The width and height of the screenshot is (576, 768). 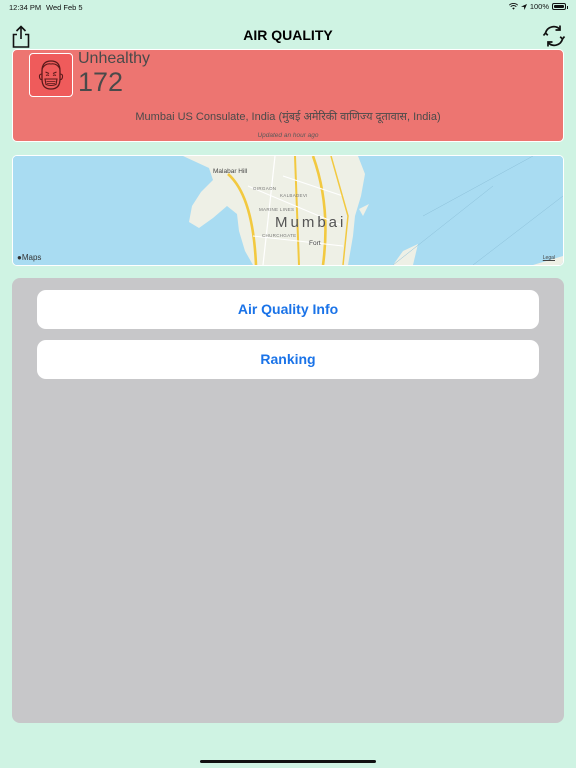 I want to click on maps-brand: ●Maps, so click(x=29, y=257).